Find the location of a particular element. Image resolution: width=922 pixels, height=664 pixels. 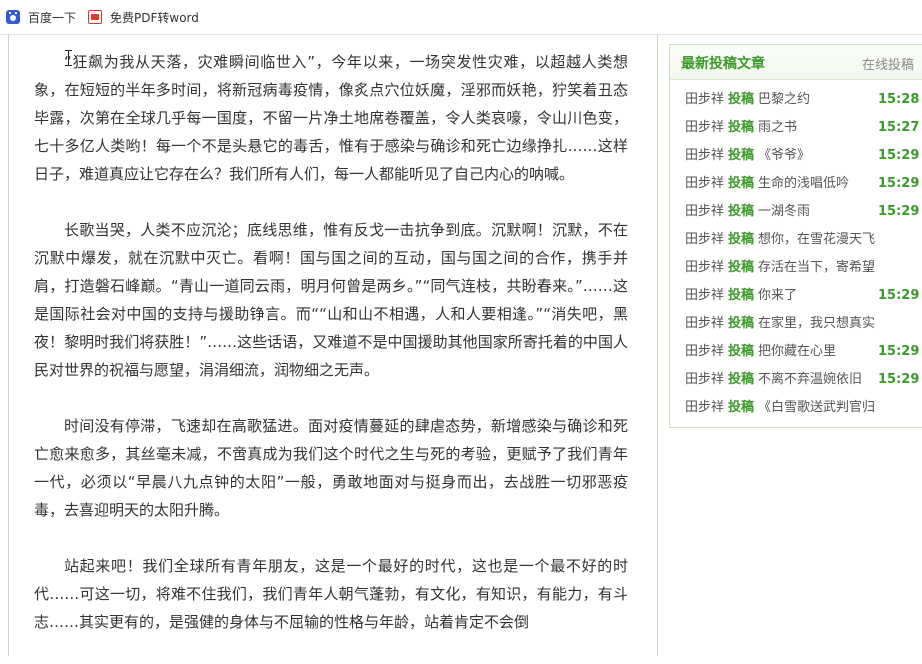

list-item: 田步祥 投稿 《白雪歌送武判官归 is located at coordinates (796, 408).